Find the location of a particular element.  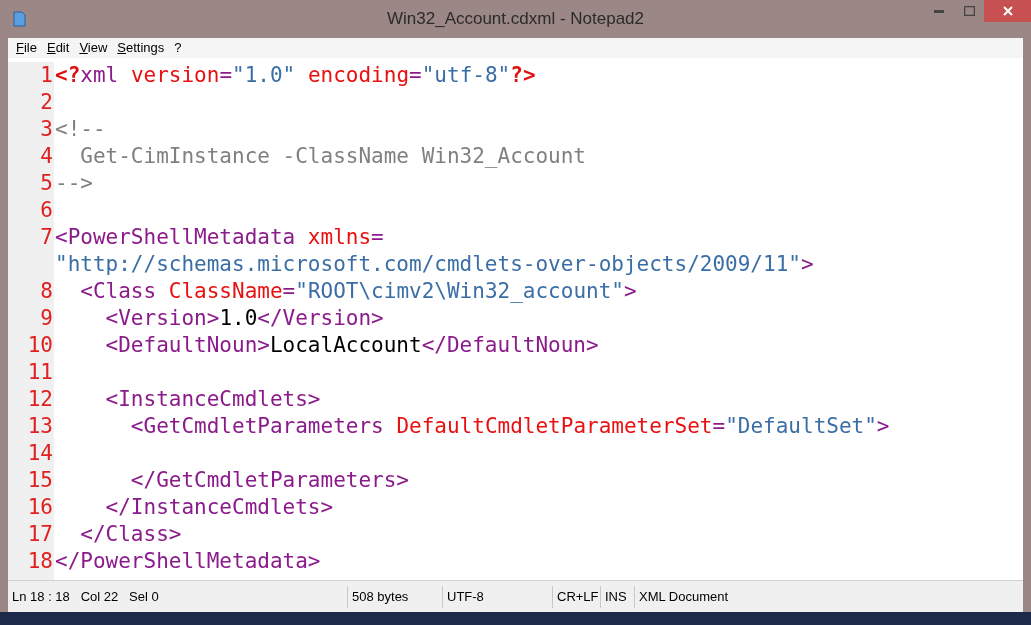

code-line: --> is located at coordinates (74, 183).